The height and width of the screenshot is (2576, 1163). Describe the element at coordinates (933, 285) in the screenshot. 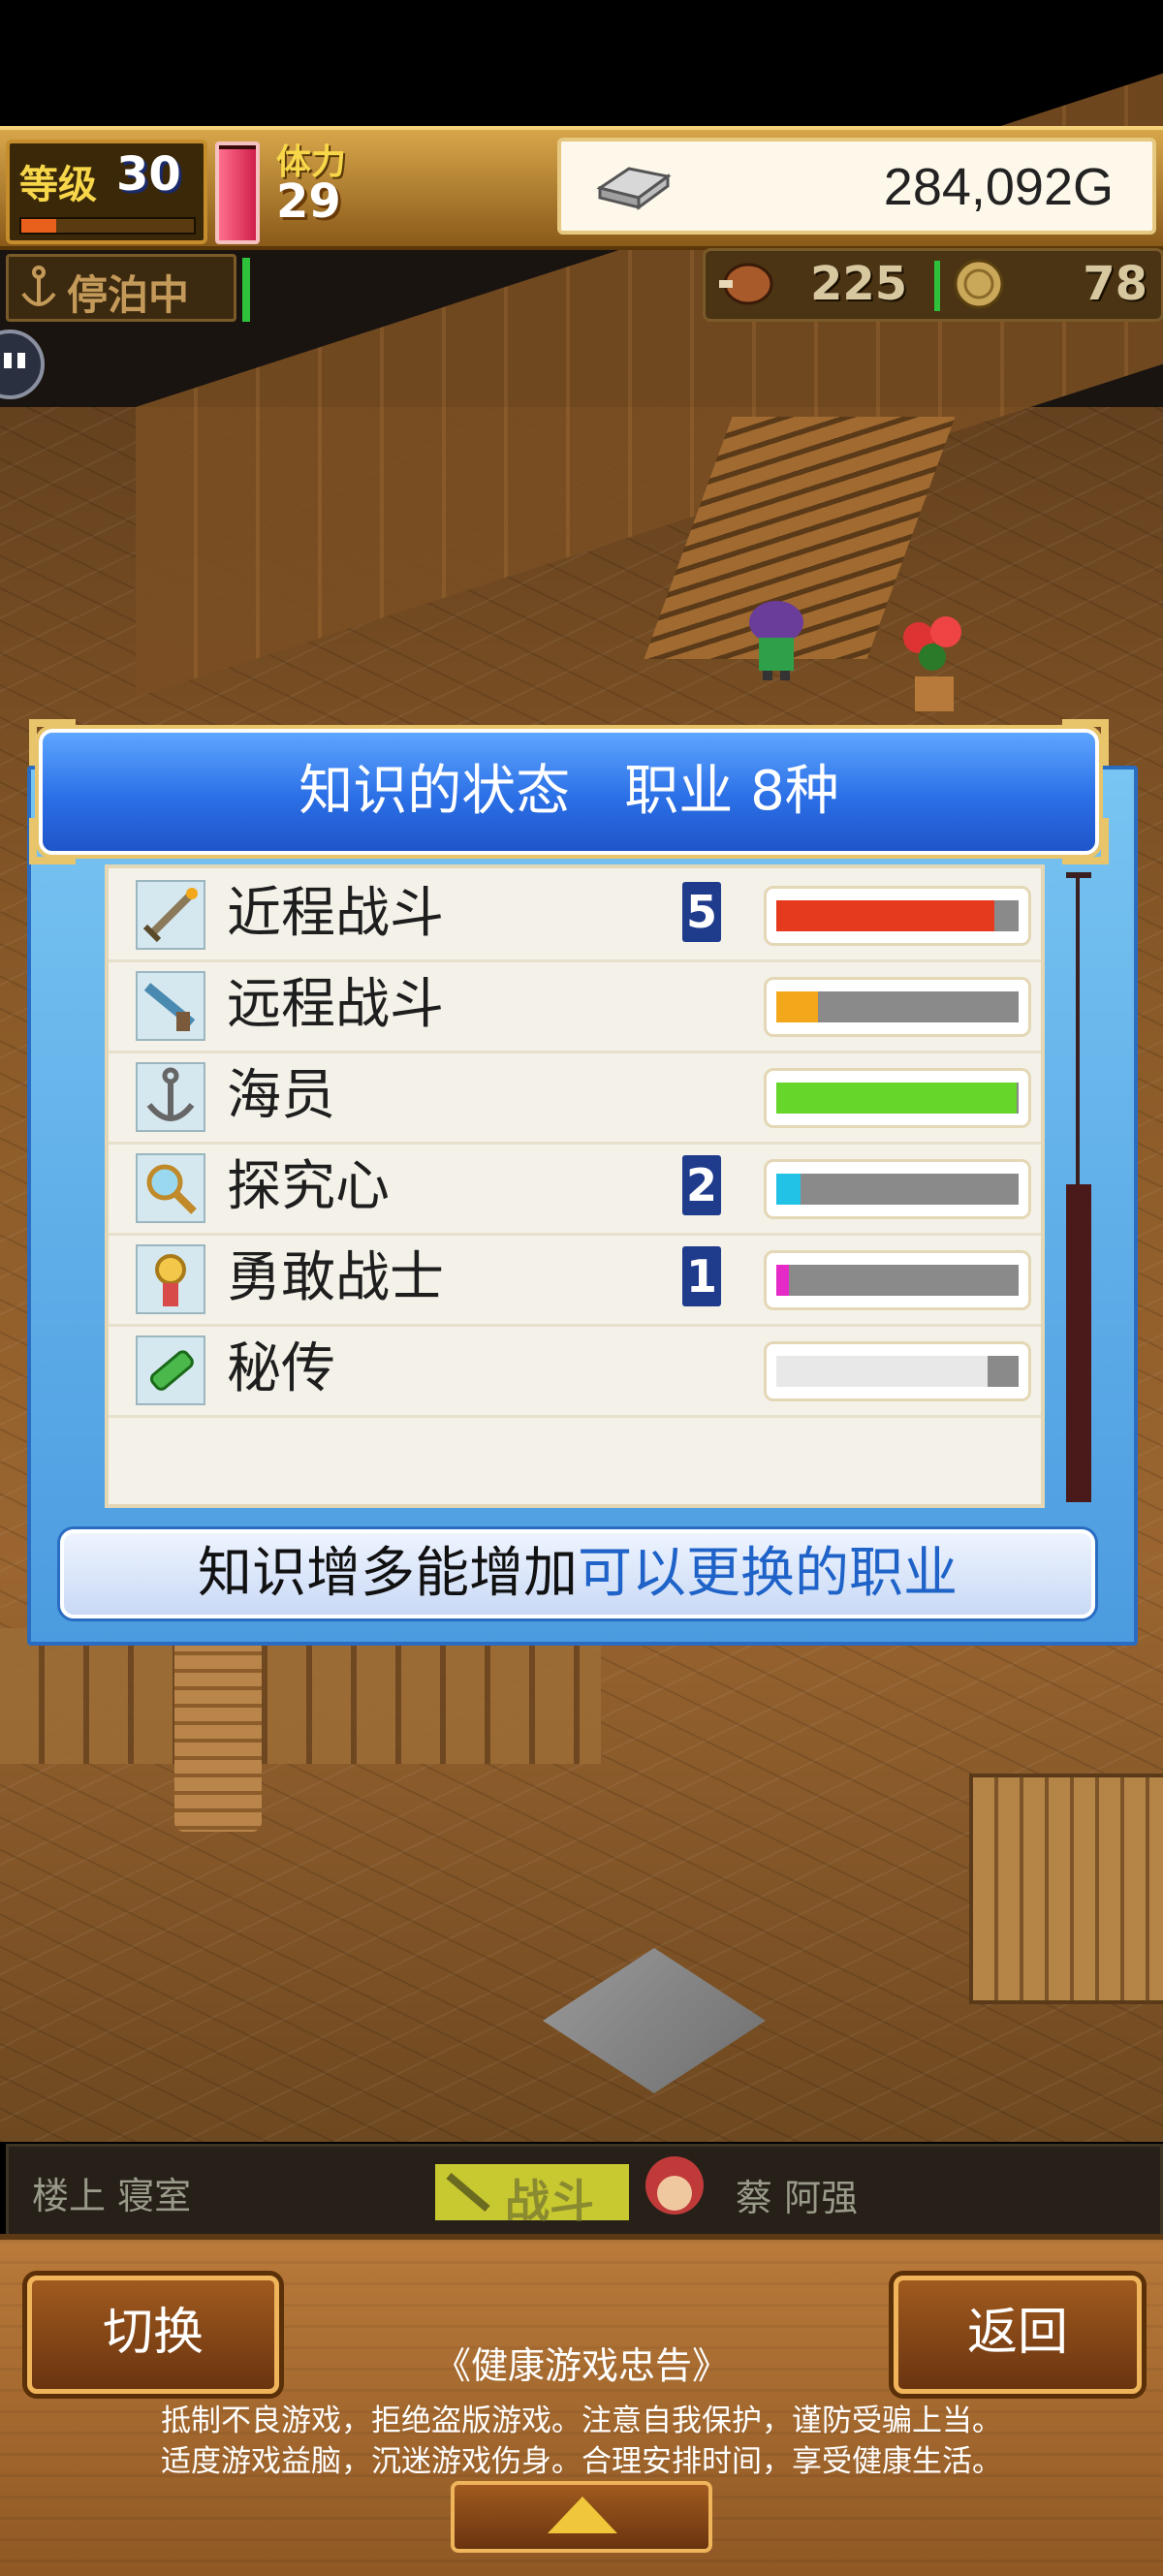

I see `resource-box: 225 78` at that location.